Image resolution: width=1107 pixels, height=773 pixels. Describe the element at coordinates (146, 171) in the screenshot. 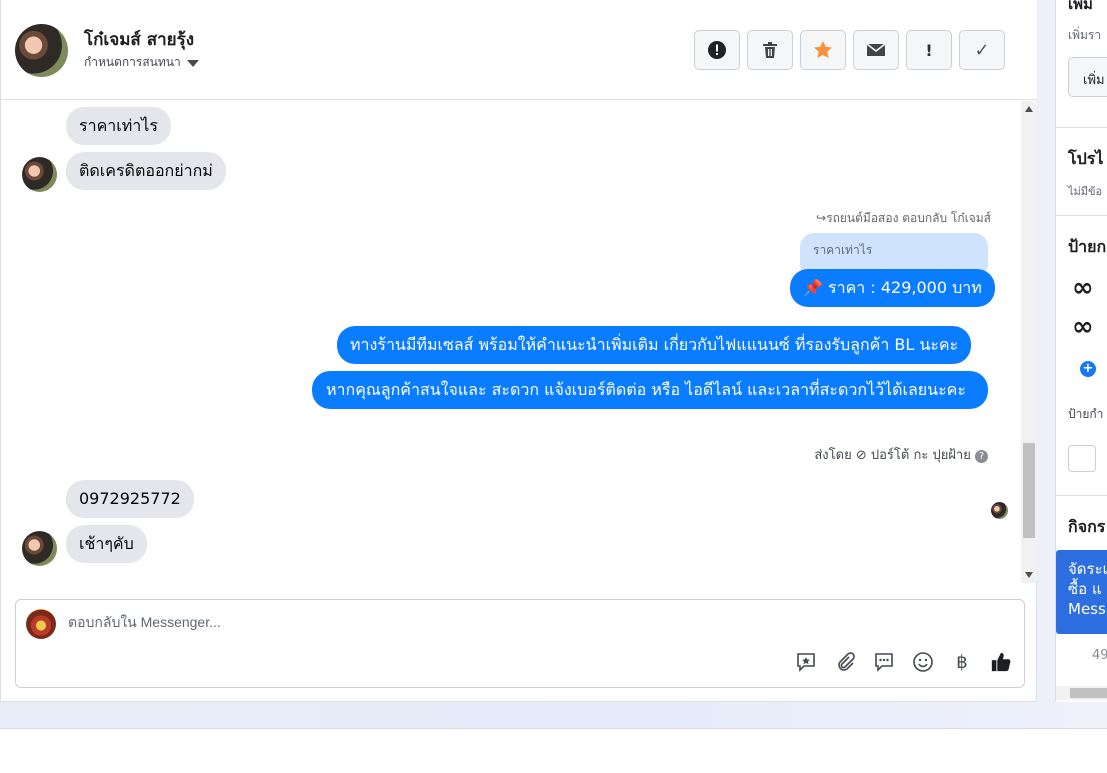

I see `incoming-message: ติดเครดิตออกย่ากม่` at that location.